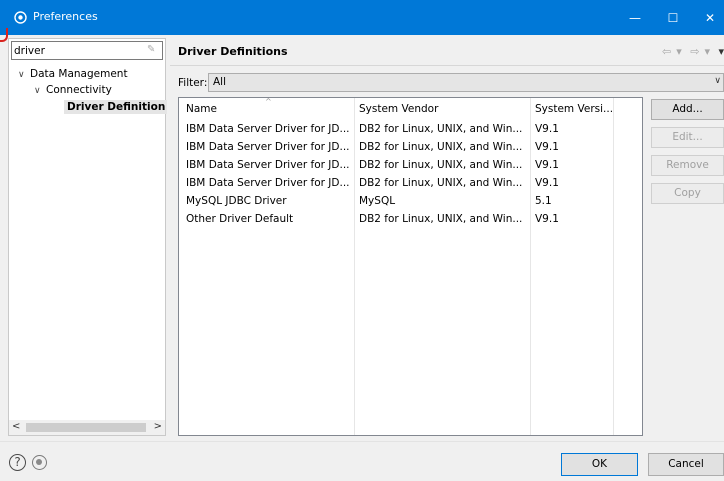 The height and width of the screenshot is (481, 724). What do you see at coordinates (447, 52) in the screenshot?
I see `page-header: Driver Definitions ⇦ ▾ ⇨ ▾ ▾` at bounding box center [447, 52].